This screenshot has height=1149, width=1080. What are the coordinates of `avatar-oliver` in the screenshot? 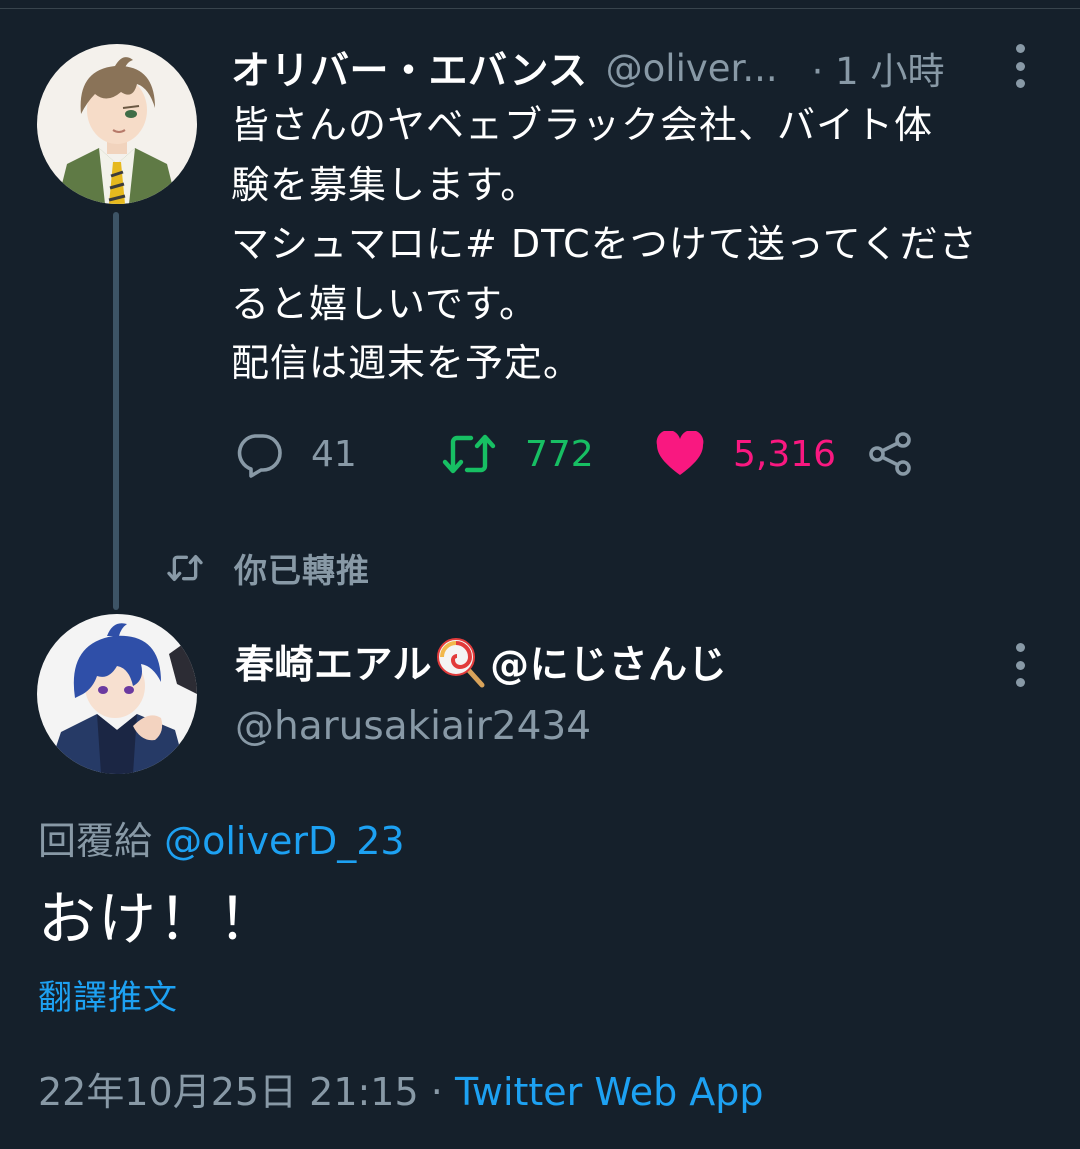 It's located at (117, 124).